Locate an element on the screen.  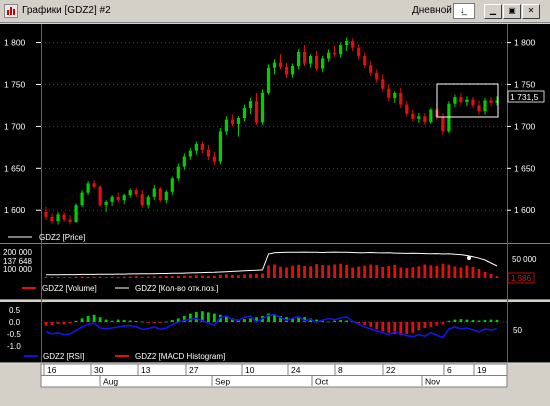
date-month-label: Oct is located at coordinates (322, 382).